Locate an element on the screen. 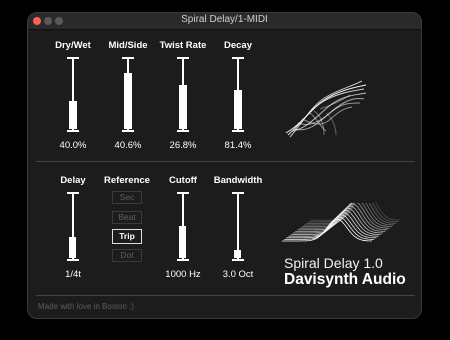  reference-trip-button: Trip is located at coordinates (127, 236).